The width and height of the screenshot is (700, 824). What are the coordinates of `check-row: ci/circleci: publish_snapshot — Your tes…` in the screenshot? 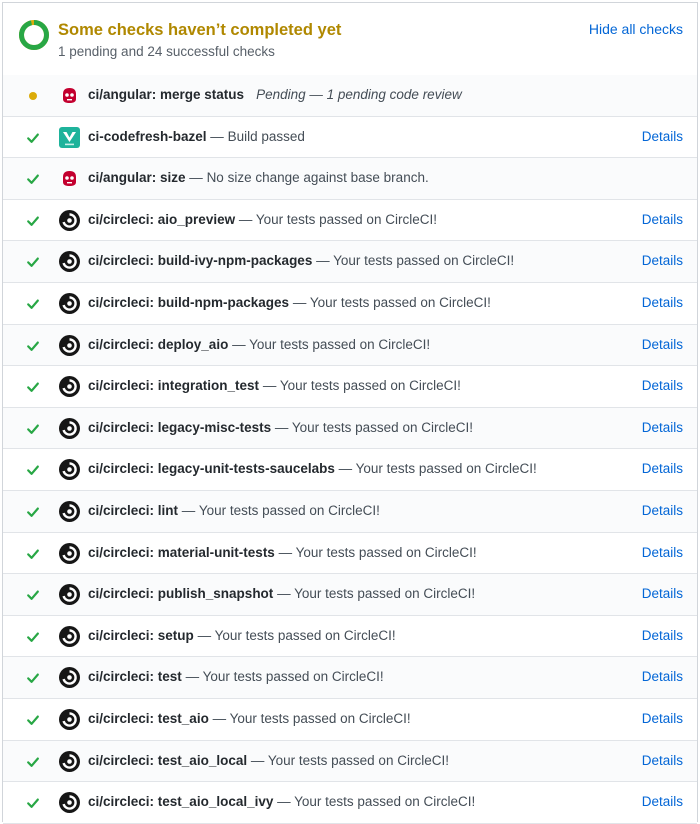 It's located at (350, 595).